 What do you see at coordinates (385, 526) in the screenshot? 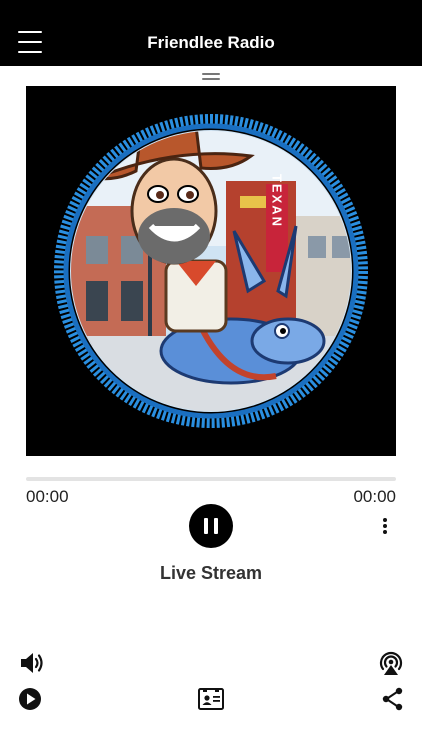
I see `more-options-icon` at bounding box center [385, 526].